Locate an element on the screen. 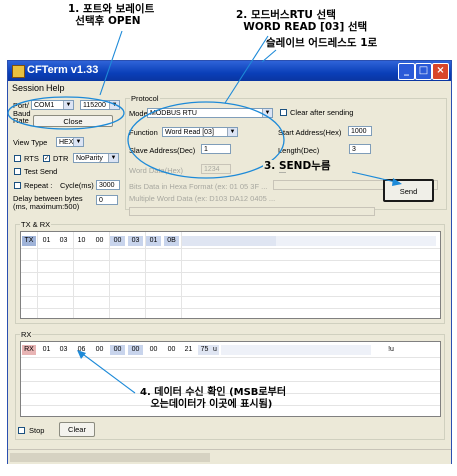 Image resolution: width=457 pixels, height=476 pixels. arrow-step4-head is located at coordinates (81, 354).